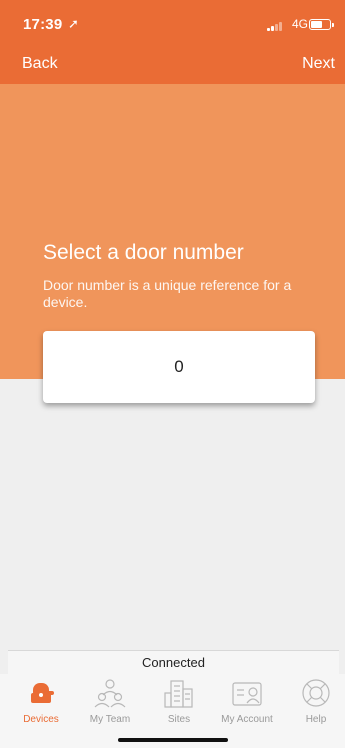 Image resolution: width=345 pixels, height=748 pixels. I want to click on signal-icon, so click(276, 26).